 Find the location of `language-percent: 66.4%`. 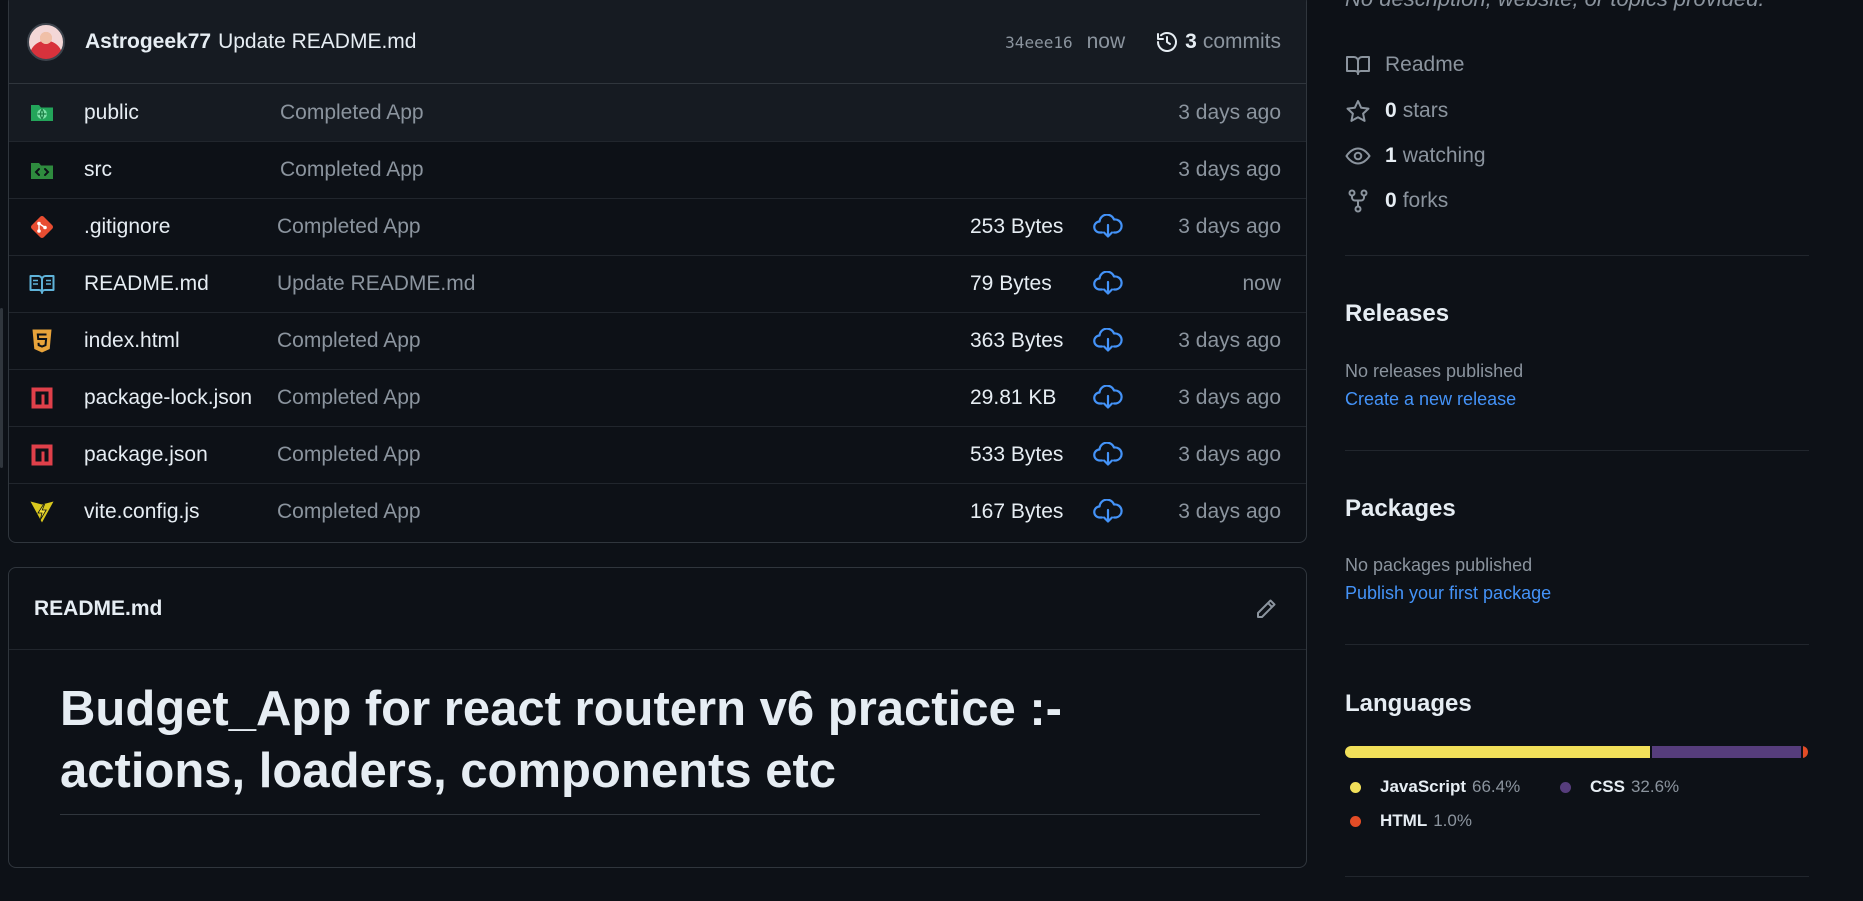

language-percent: 66.4% is located at coordinates (1496, 786).